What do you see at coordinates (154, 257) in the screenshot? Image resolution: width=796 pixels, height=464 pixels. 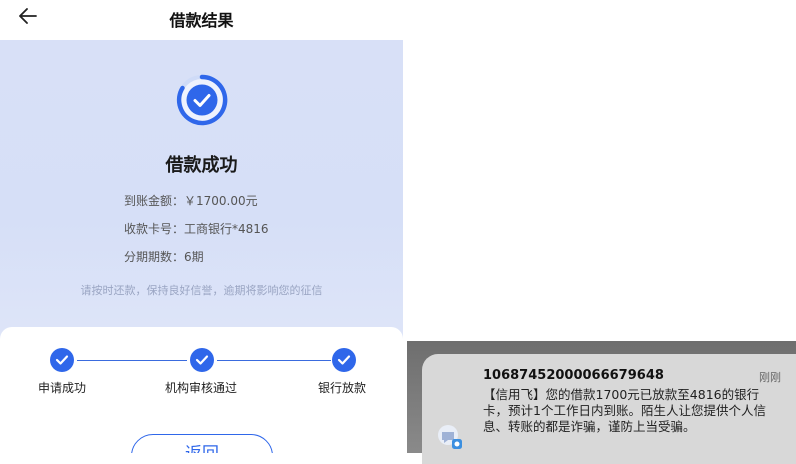 I see `term-label: 分期期数：` at bounding box center [154, 257].